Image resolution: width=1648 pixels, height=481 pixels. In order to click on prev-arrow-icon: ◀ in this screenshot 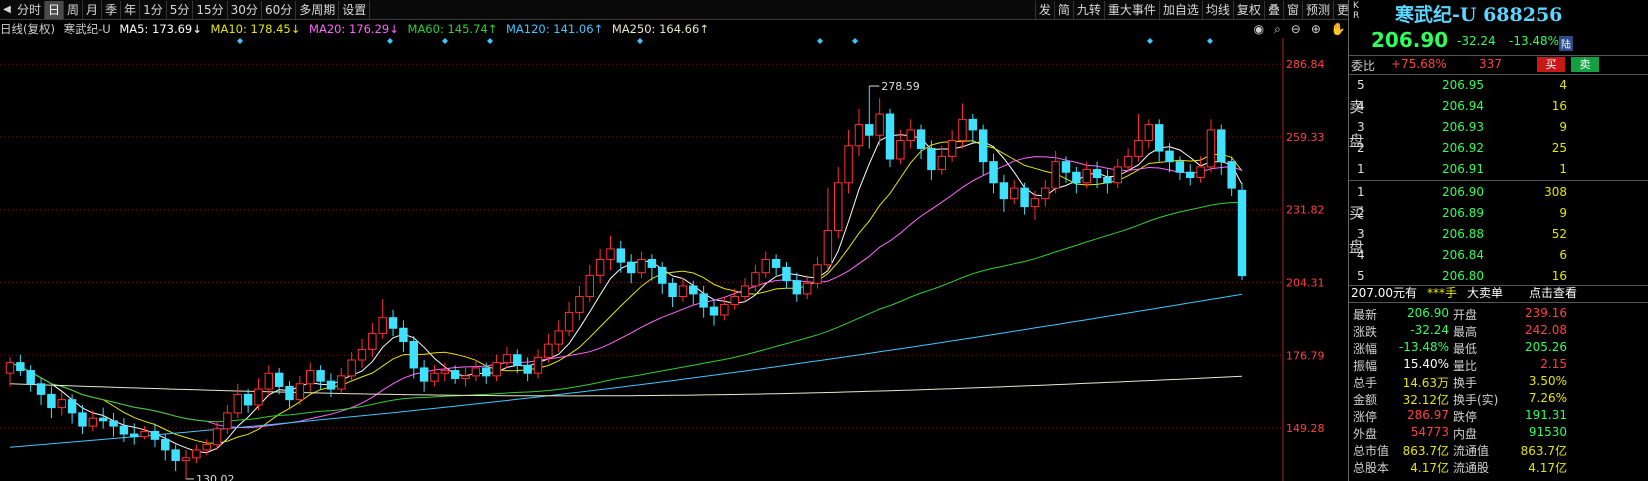, I will do `click(7, 9)`.